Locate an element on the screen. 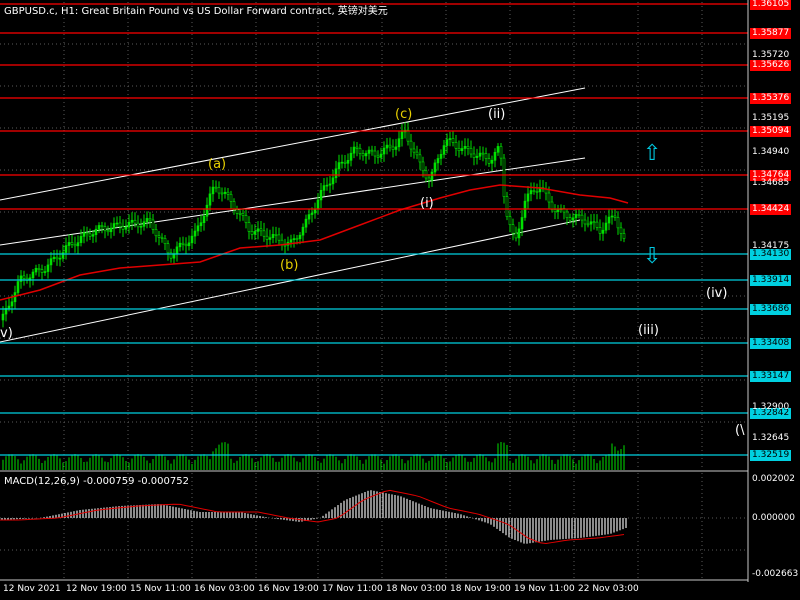  up-arrow-icon: ⇧ is located at coordinates (652, 154).